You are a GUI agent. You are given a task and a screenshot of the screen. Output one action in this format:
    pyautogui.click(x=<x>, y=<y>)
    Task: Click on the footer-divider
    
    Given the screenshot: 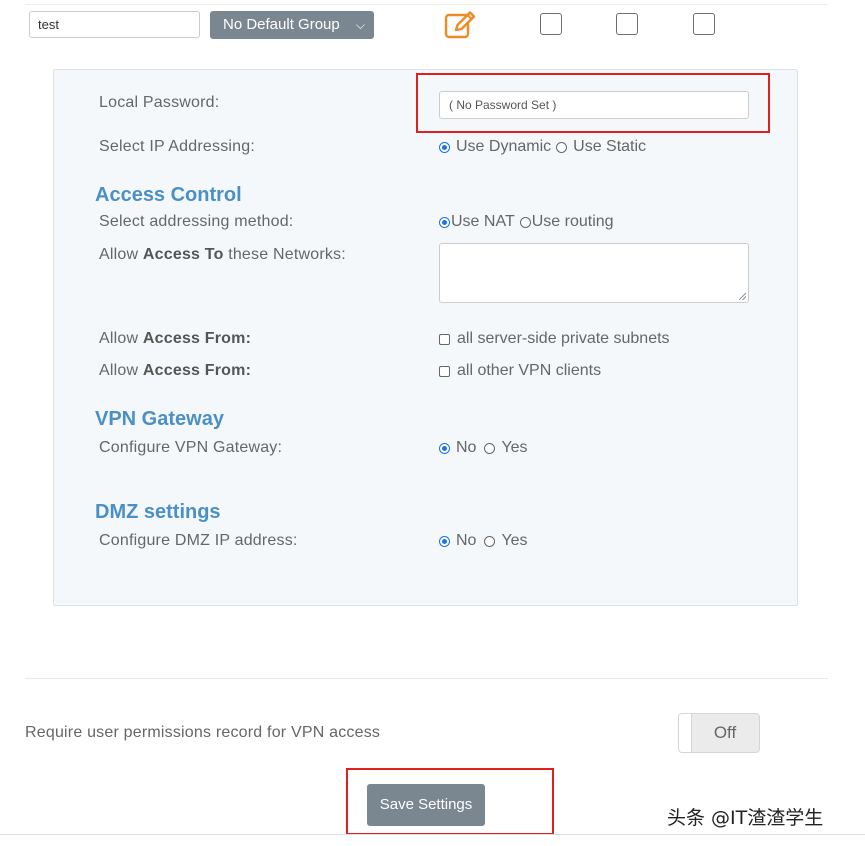 What is the action you would take?
    pyautogui.click(x=432, y=834)
    